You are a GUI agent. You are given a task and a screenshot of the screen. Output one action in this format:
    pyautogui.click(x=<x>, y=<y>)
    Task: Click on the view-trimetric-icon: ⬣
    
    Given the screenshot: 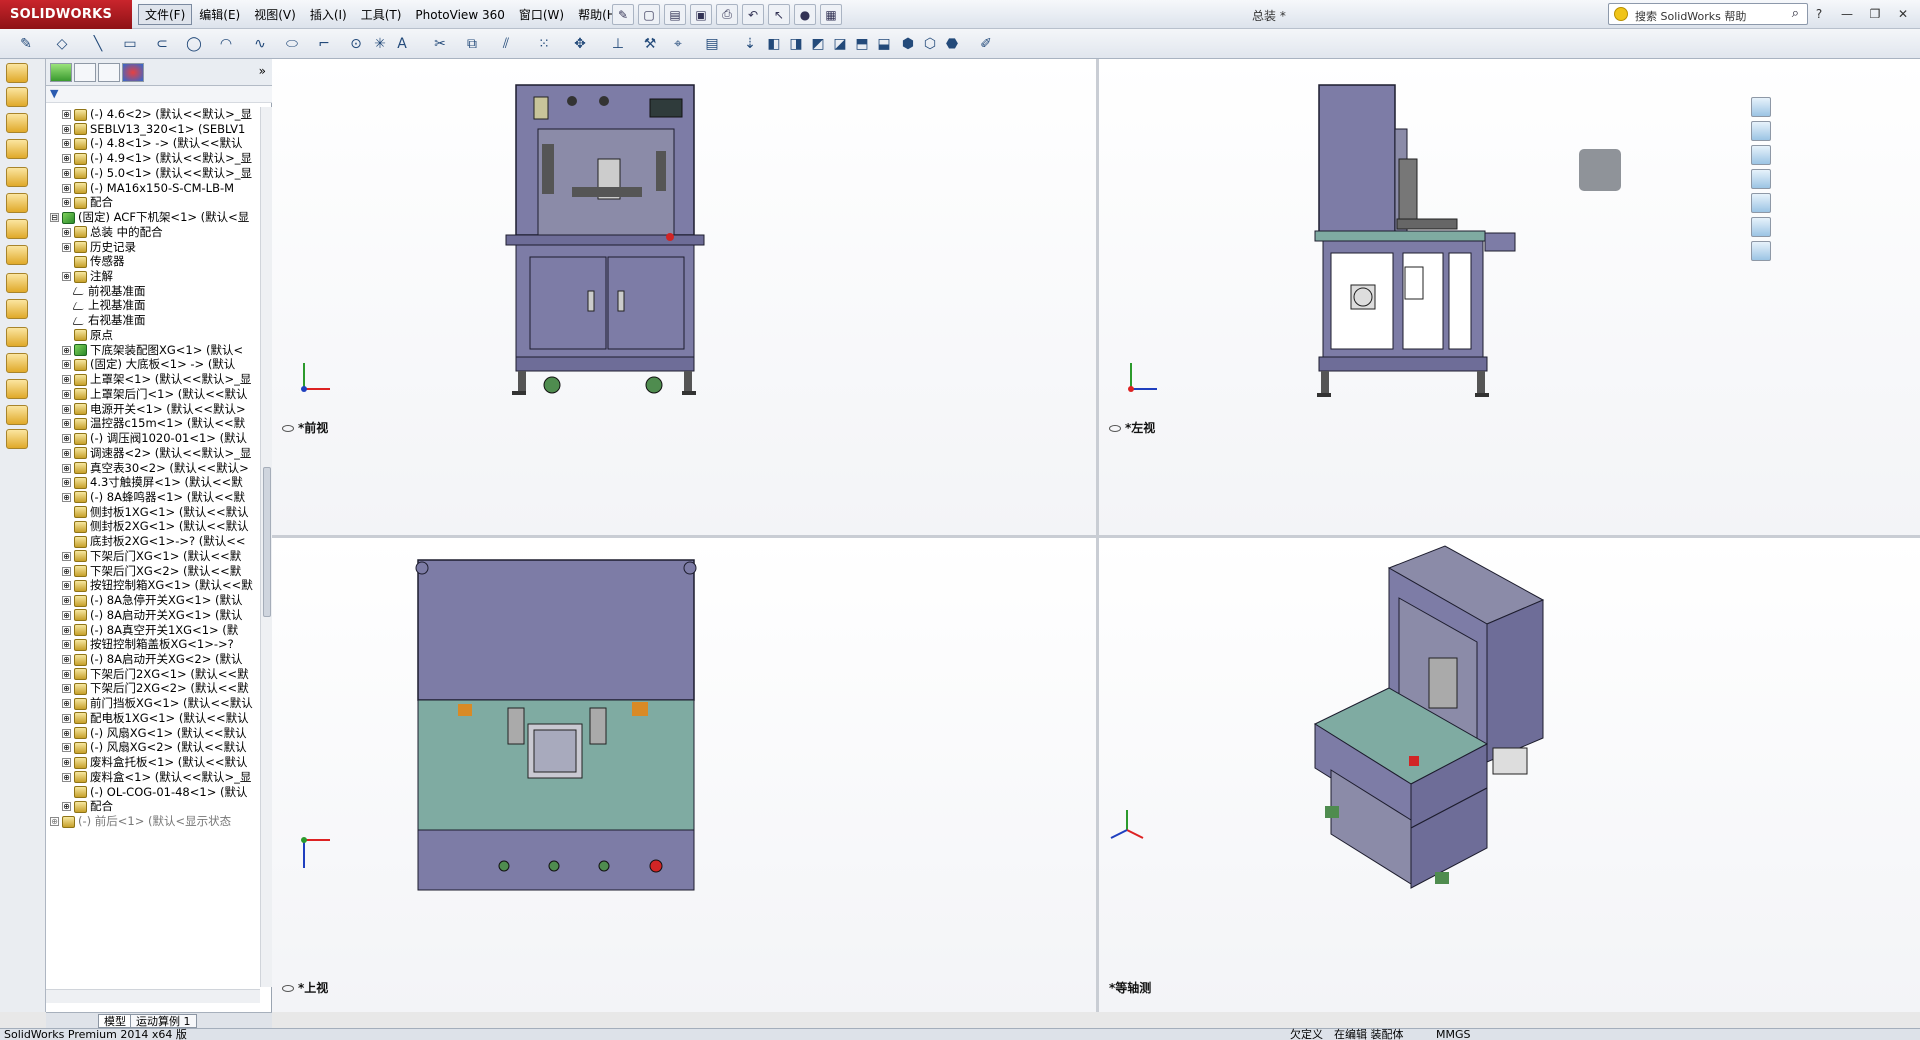 What is the action you would take?
    pyautogui.click(x=952, y=44)
    